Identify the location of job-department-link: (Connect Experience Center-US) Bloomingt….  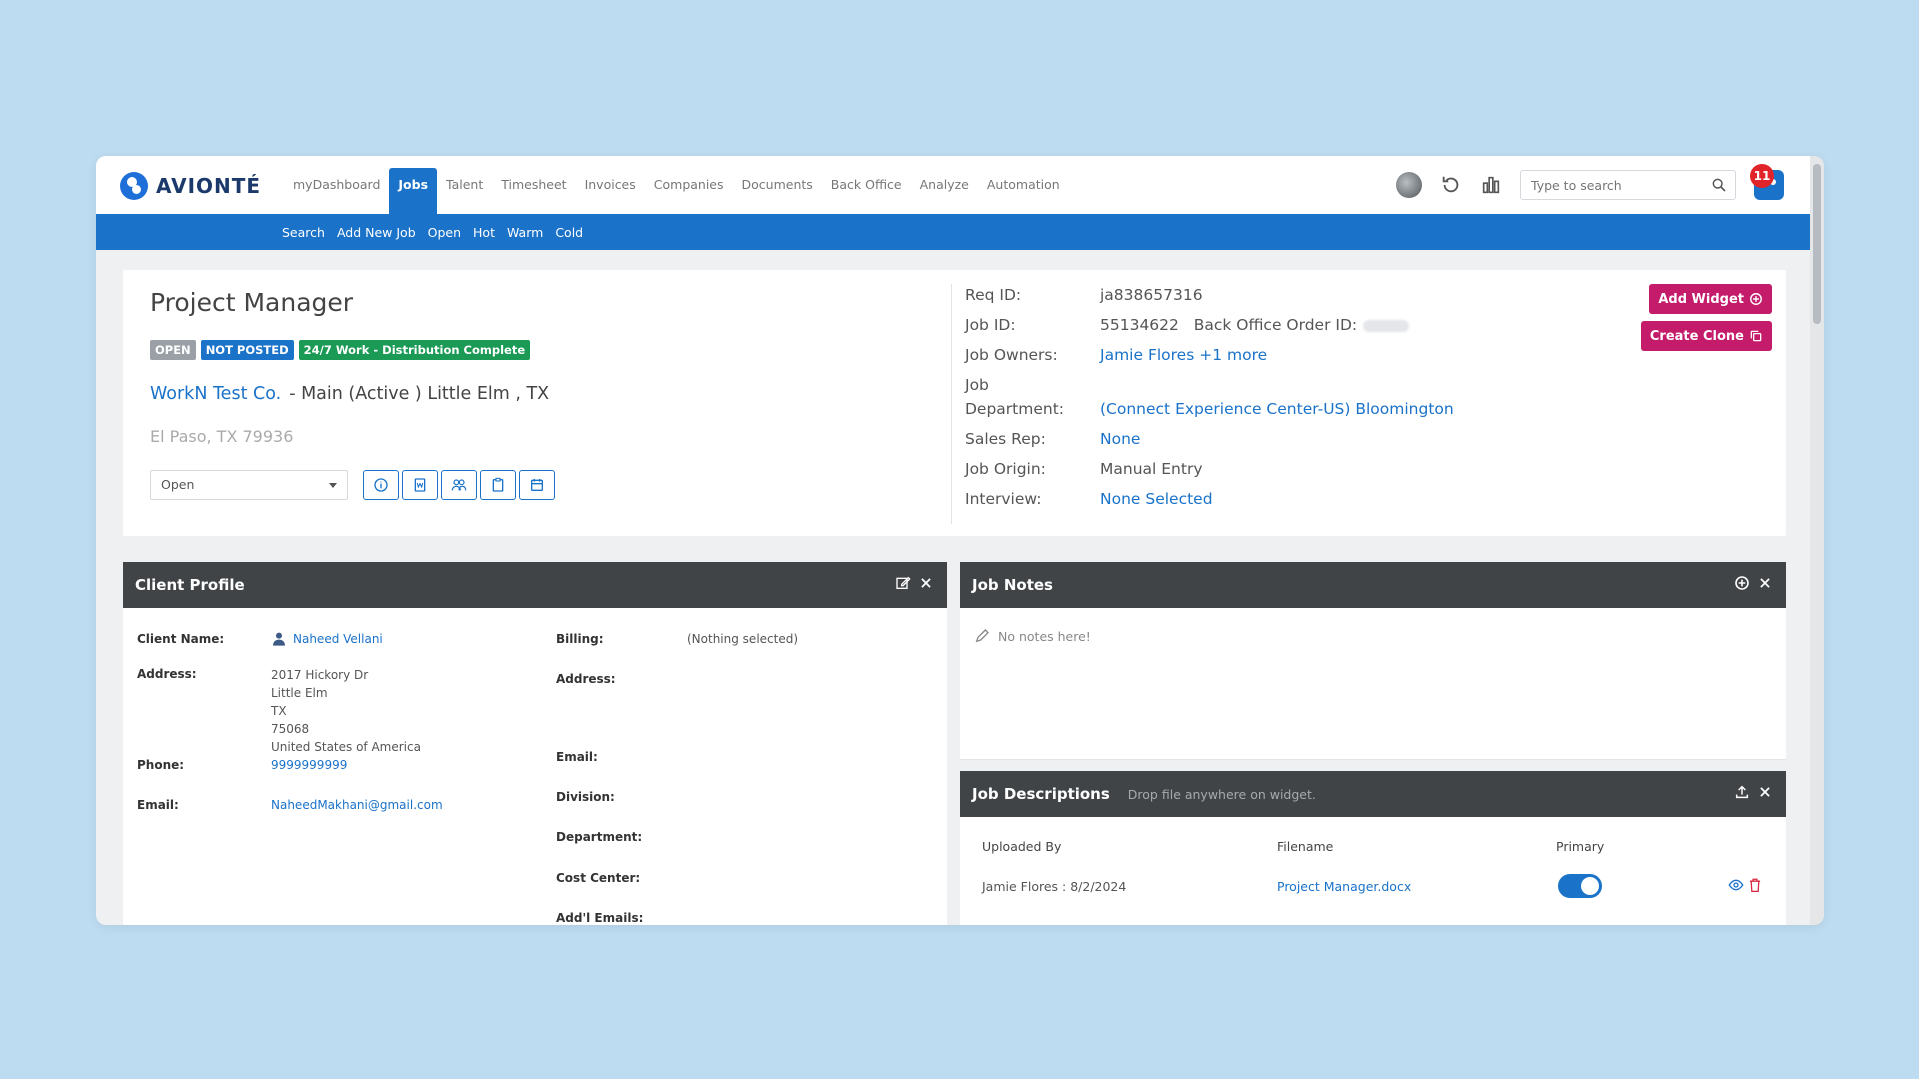
(1277, 409).